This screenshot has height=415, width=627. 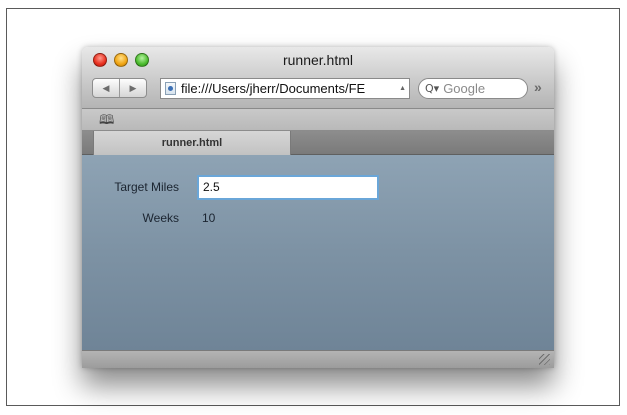 I want to click on resize-grip-icon, so click(x=544, y=359).